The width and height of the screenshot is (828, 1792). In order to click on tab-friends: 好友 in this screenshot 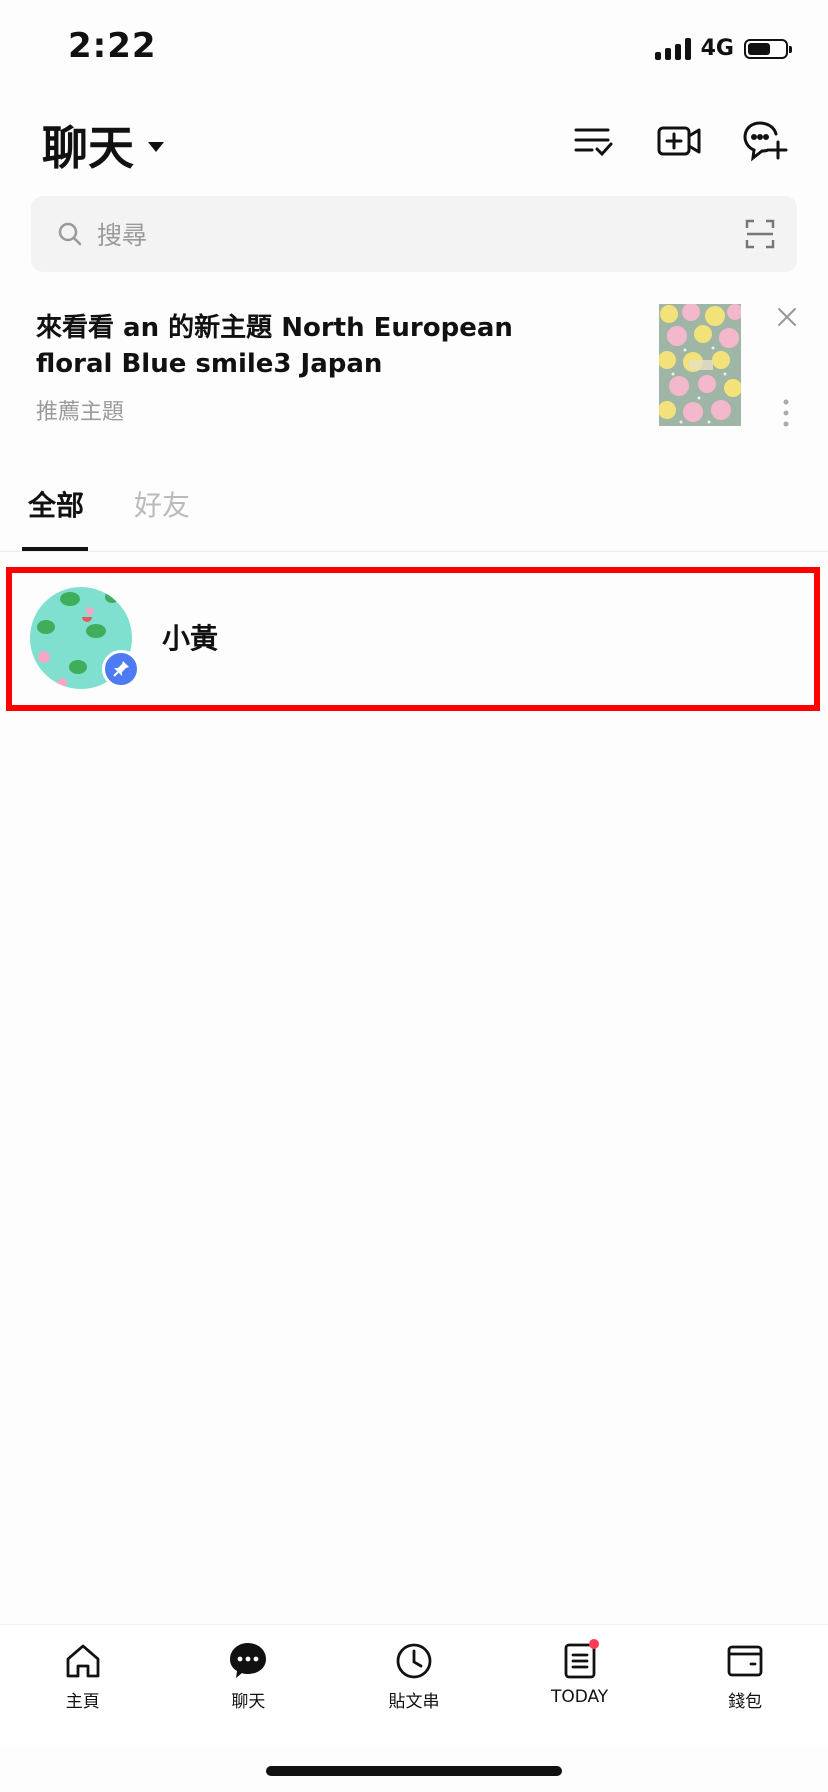, I will do `click(162, 504)`.